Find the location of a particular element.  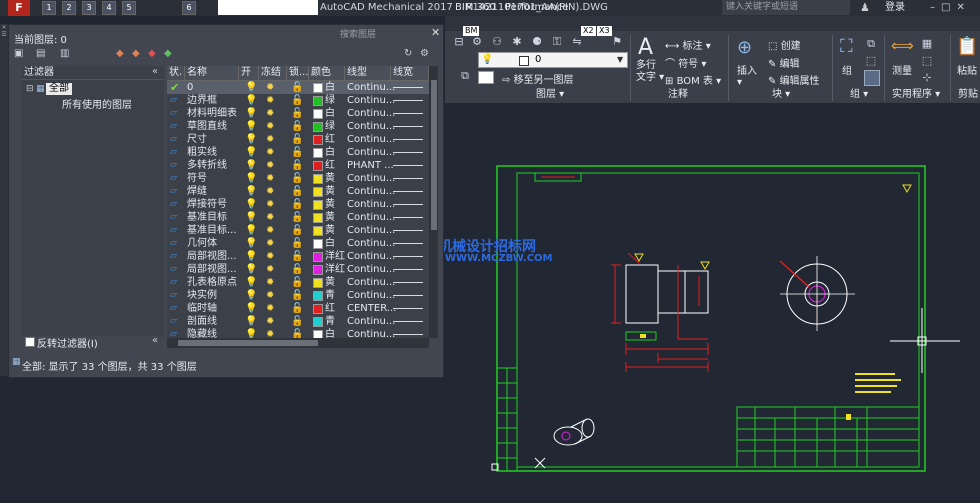

layer-color-name: 绿 is located at coordinates (330, 100).